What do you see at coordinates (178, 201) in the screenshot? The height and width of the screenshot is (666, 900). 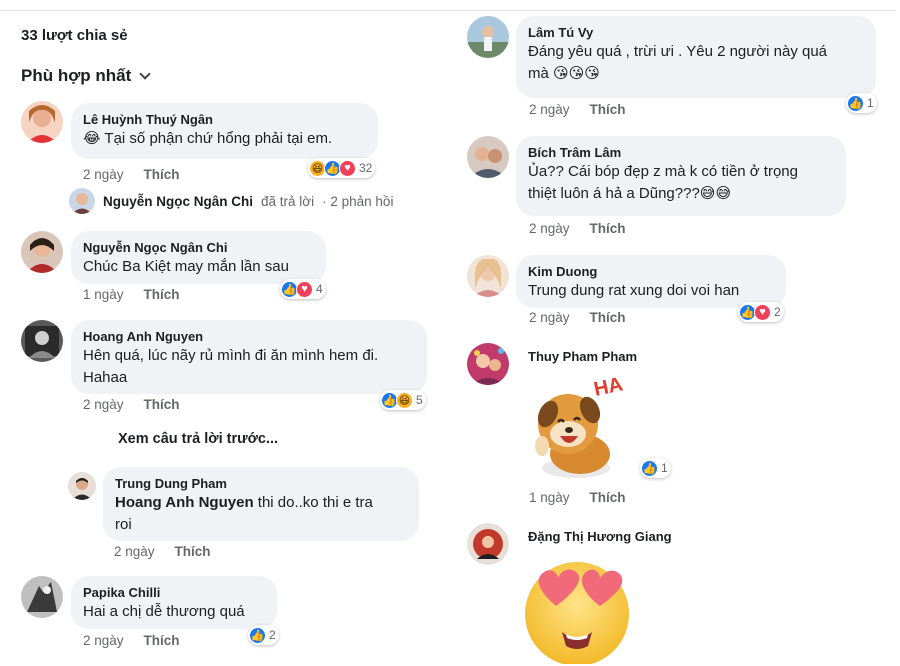 I see `reply-author: Nguyễn Ngọc Ngân Chi` at bounding box center [178, 201].